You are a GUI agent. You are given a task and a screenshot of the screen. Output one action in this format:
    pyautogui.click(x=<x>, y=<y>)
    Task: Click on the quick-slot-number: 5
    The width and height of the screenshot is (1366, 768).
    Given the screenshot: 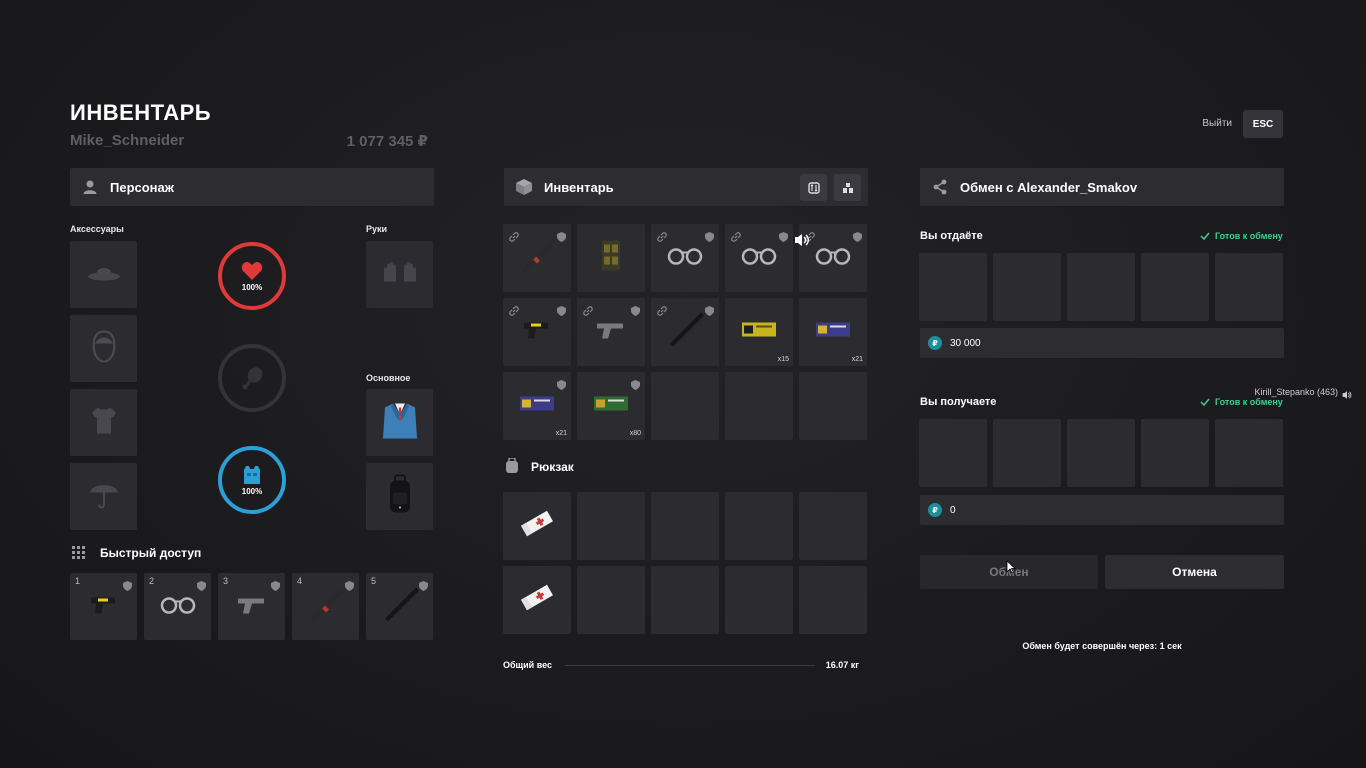 What is the action you would take?
    pyautogui.click(x=374, y=581)
    